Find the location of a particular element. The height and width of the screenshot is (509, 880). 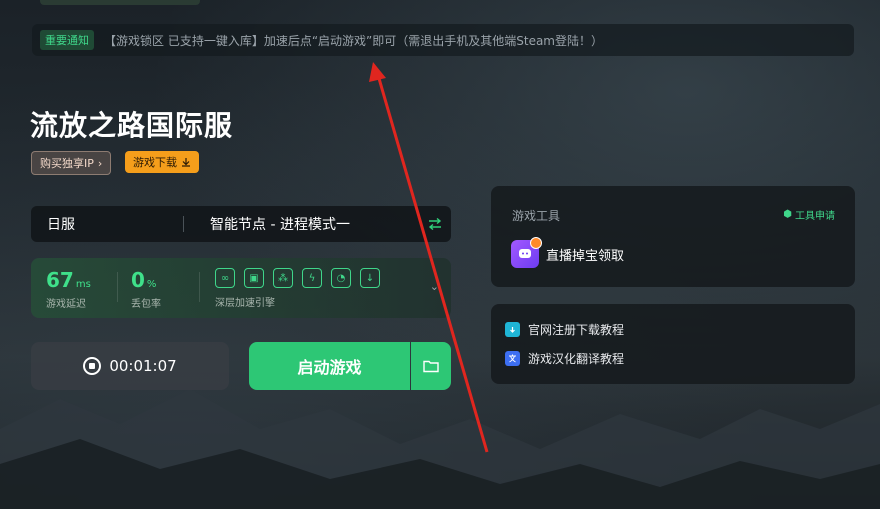

buy-ip-button: 购买独享IP › is located at coordinates (71, 163).